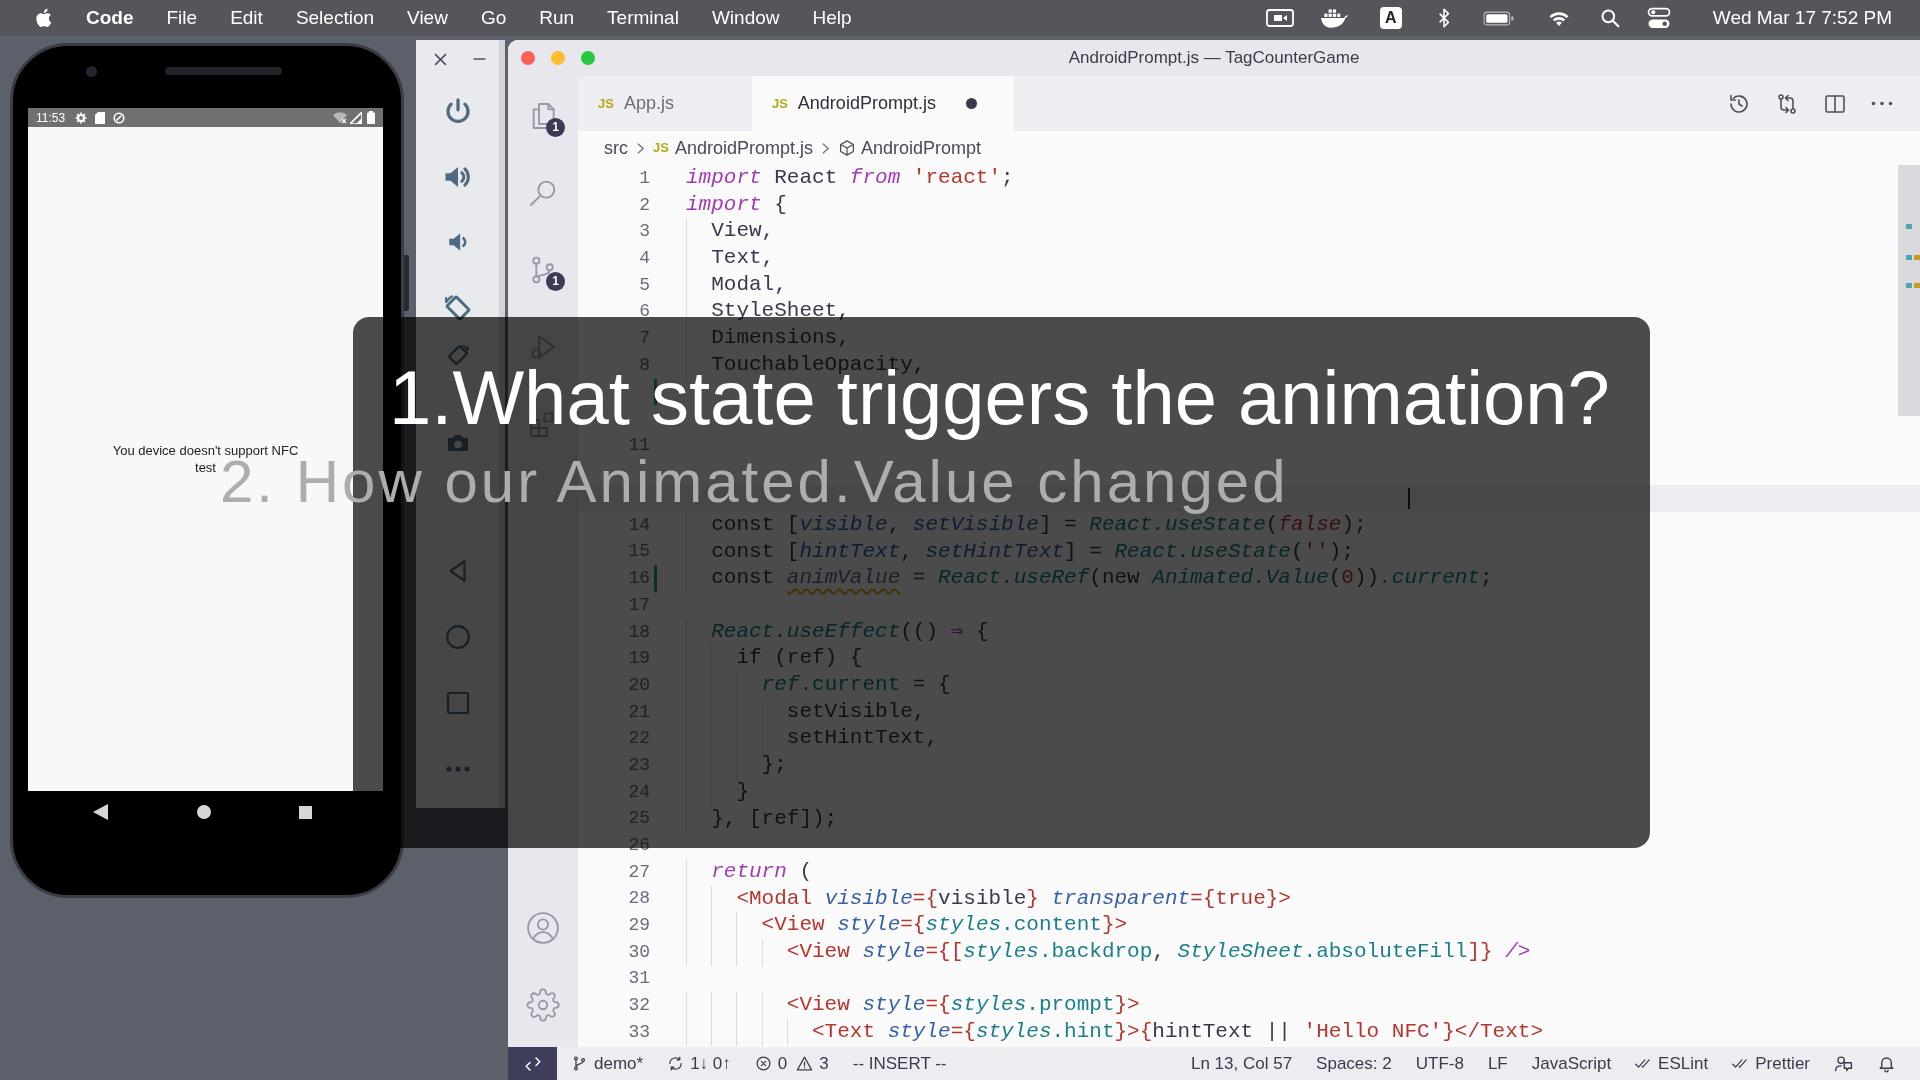 The width and height of the screenshot is (1920, 1080). Describe the element at coordinates (850, 178) in the screenshot. I see `code-line: import React from 'react';` at that location.